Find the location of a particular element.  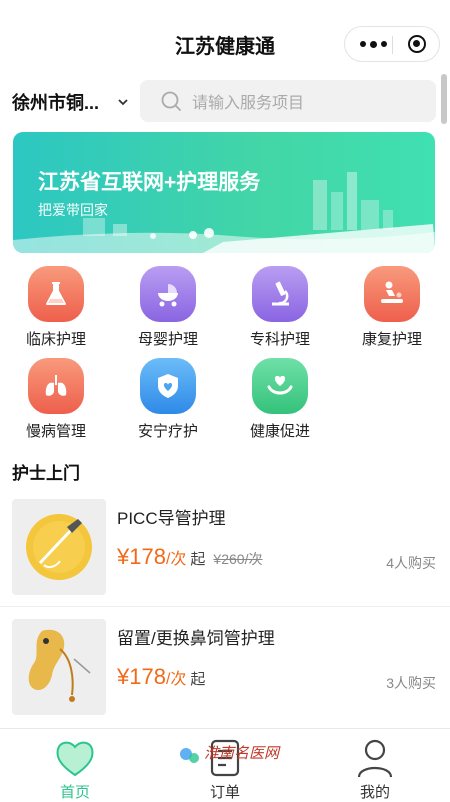

scrollbar is located at coordinates (444, 99).